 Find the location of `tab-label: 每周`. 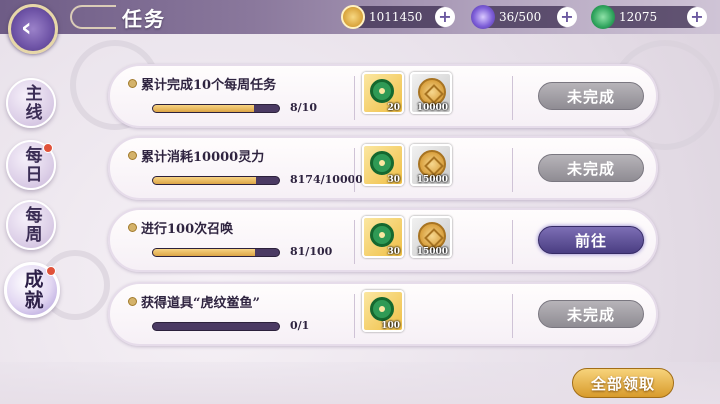

tab-label: 每周 is located at coordinates (31, 225).